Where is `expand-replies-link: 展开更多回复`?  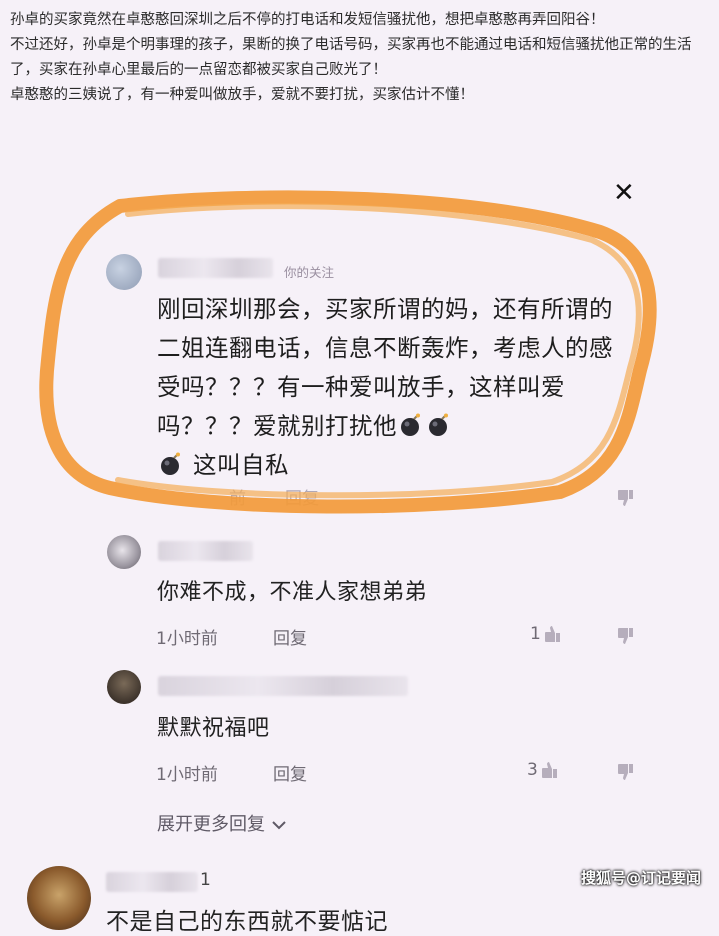 expand-replies-link: 展开更多回复 is located at coordinates (222, 823).